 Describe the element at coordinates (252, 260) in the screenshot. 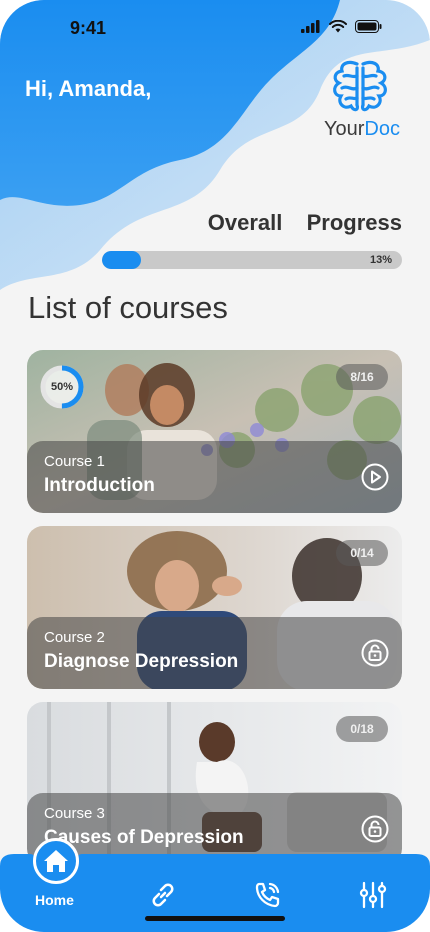

I see `overall-progress-bar: 13%` at that location.